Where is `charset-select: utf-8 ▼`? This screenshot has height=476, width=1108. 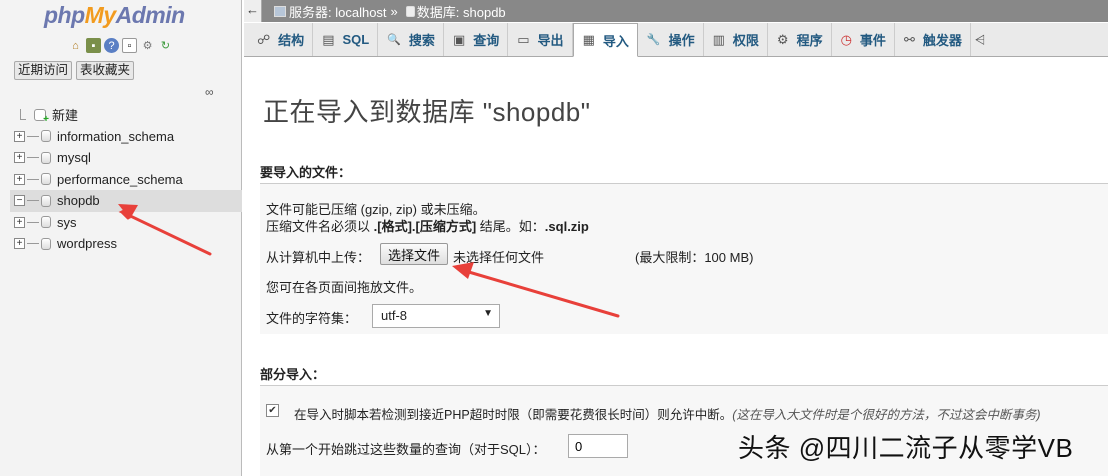 charset-select: utf-8 ▼ is located at coordinates (436, 316).